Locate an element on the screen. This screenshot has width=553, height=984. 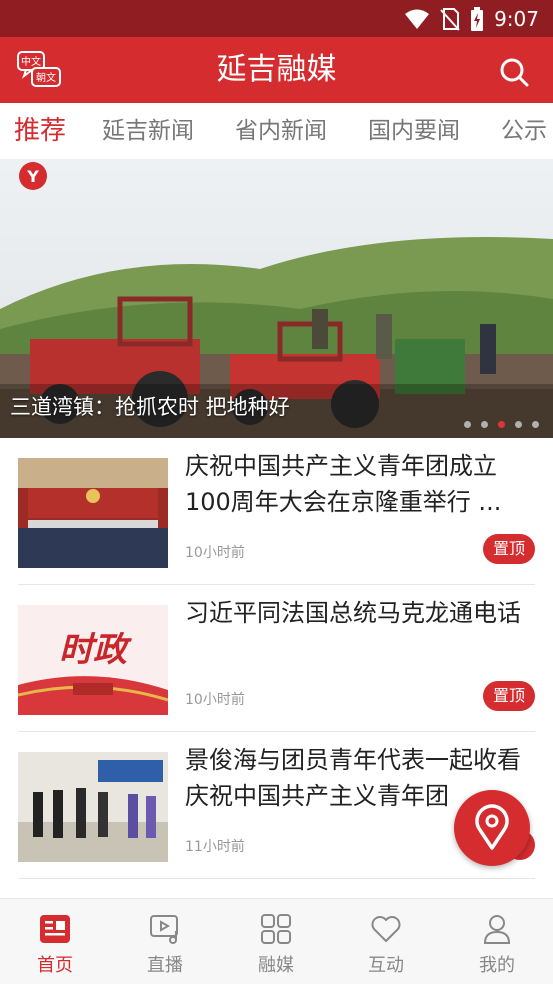
nav-media: 融媒 is located at coordinates (276, 941).